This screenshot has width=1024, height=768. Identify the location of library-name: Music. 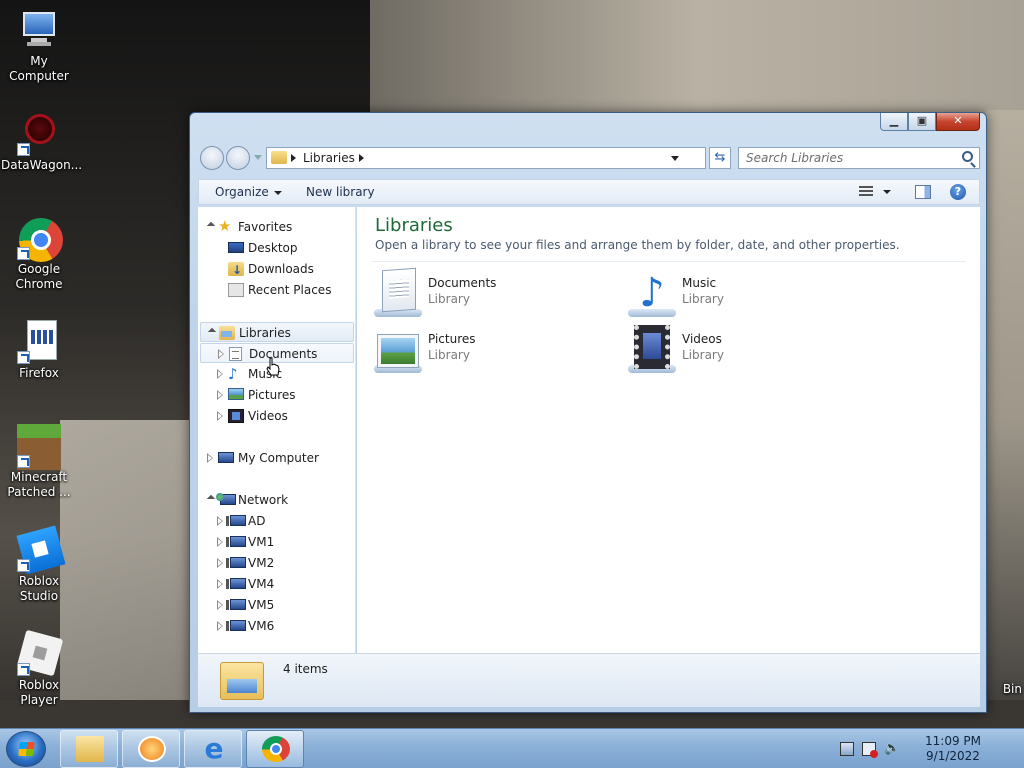
(699, 283).